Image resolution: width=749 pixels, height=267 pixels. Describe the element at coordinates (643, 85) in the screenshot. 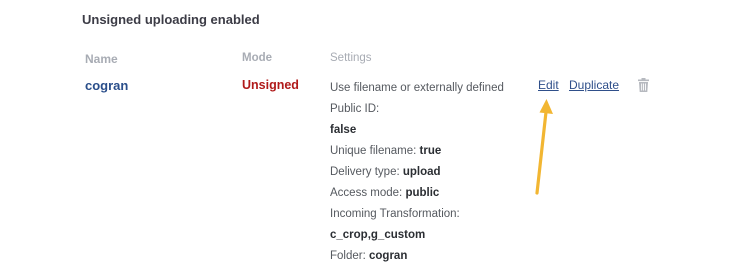

I see `trash-icon` at that location.